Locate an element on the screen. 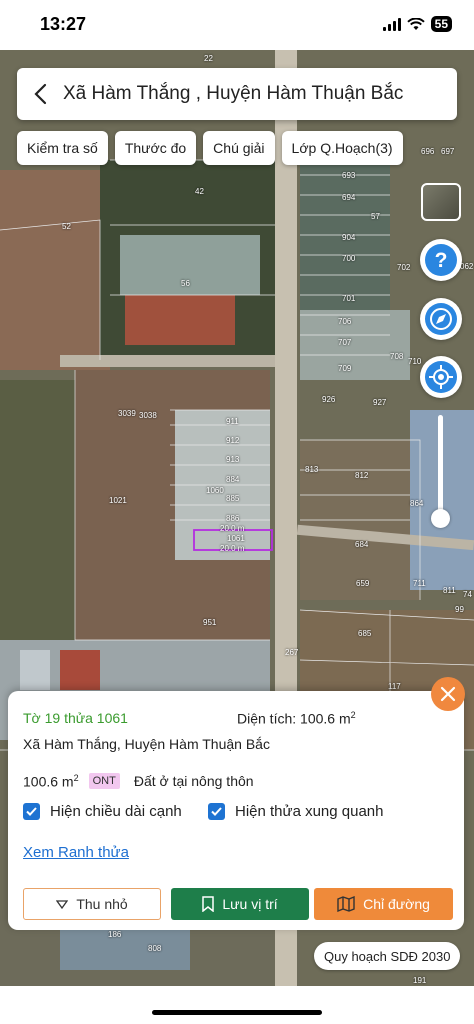 The image size is (474, 1024). parcel-label: 811 is located at coordinates (449, 590).